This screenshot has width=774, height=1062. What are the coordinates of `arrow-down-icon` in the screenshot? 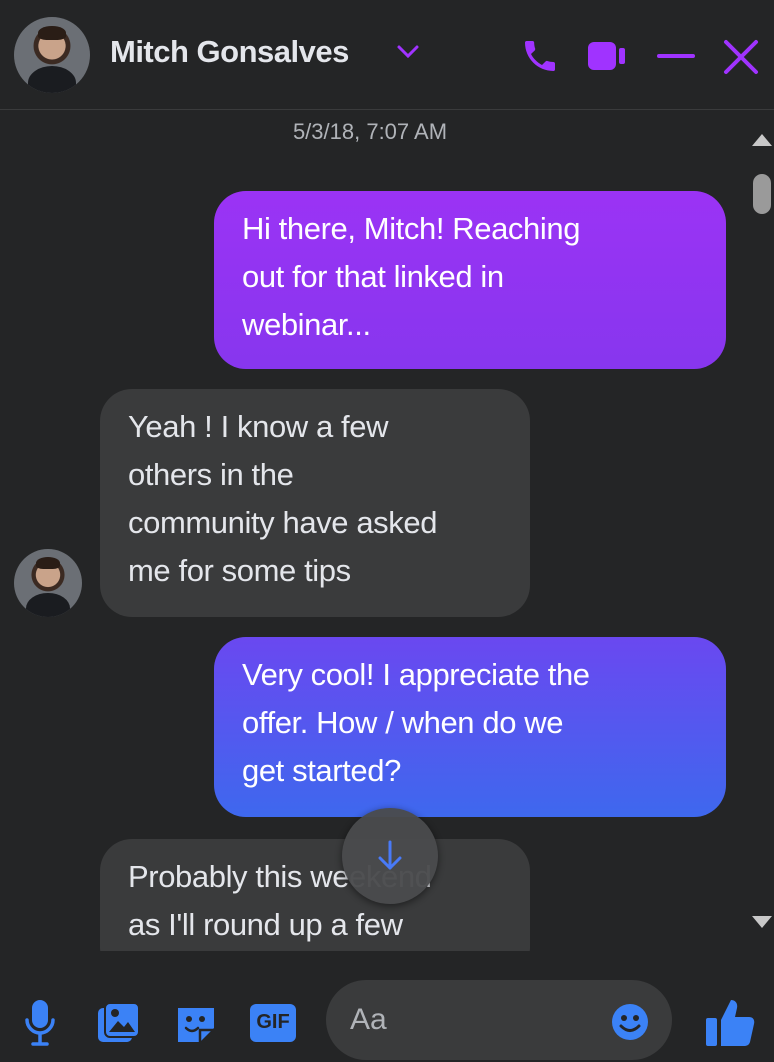 It's located at (390, 855).